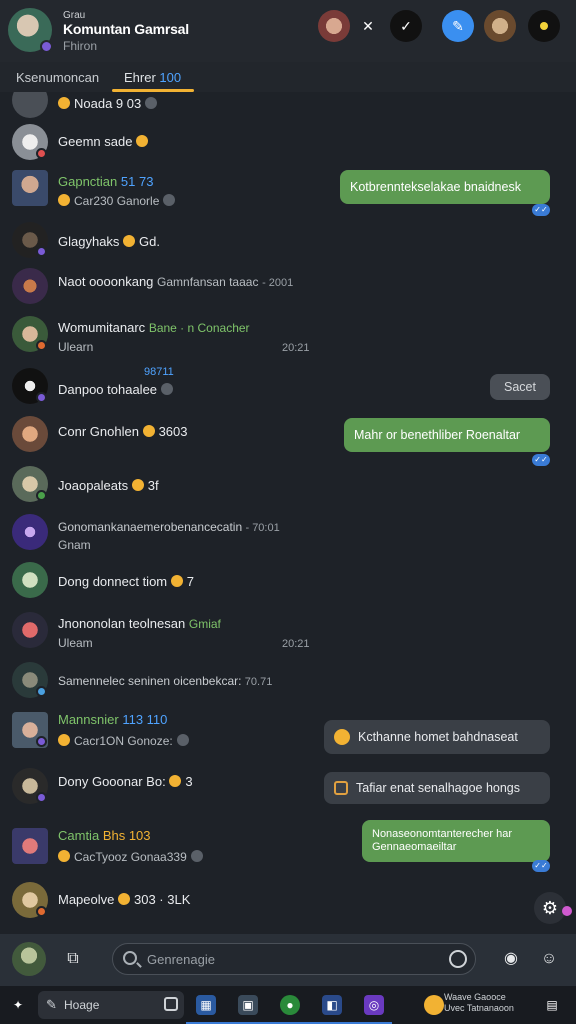  I want to click on tab-other-count: 100, so click(170, 77).